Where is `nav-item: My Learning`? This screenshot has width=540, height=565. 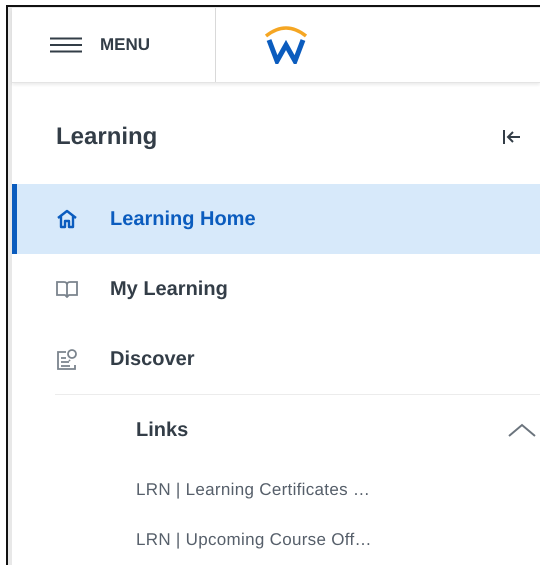
nav-item: My Learning is located at coordinates (276, 289).